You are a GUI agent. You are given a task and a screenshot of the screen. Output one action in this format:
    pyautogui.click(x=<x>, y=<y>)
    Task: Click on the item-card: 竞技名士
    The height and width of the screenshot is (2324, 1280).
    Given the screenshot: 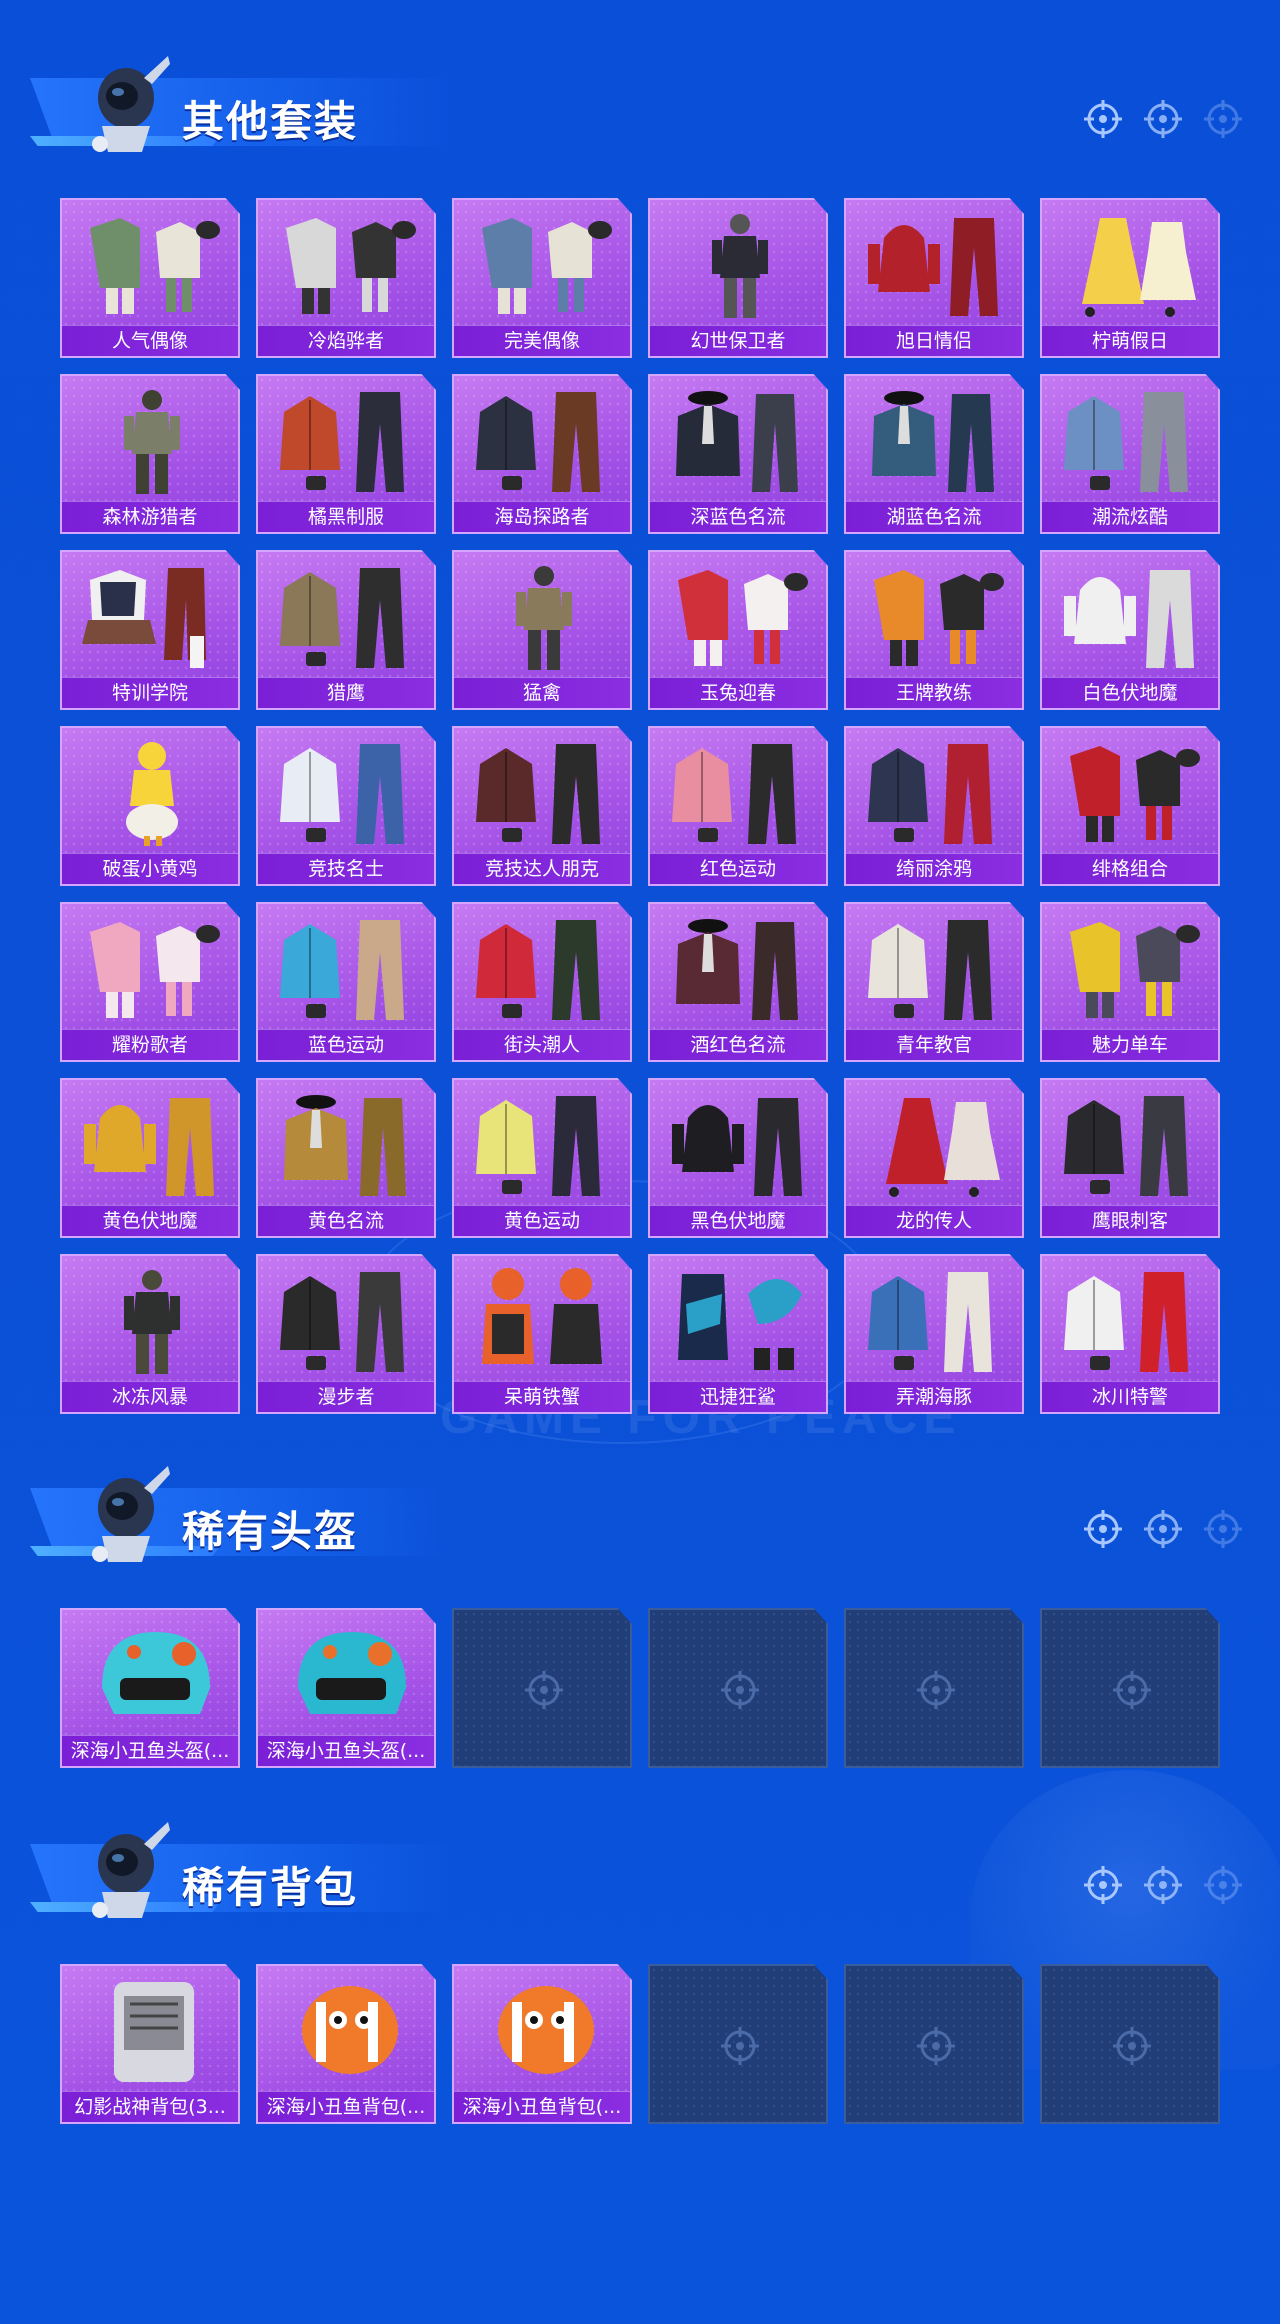 What is the action you would take?
    pyautogui.click(x=346, y=806)
    